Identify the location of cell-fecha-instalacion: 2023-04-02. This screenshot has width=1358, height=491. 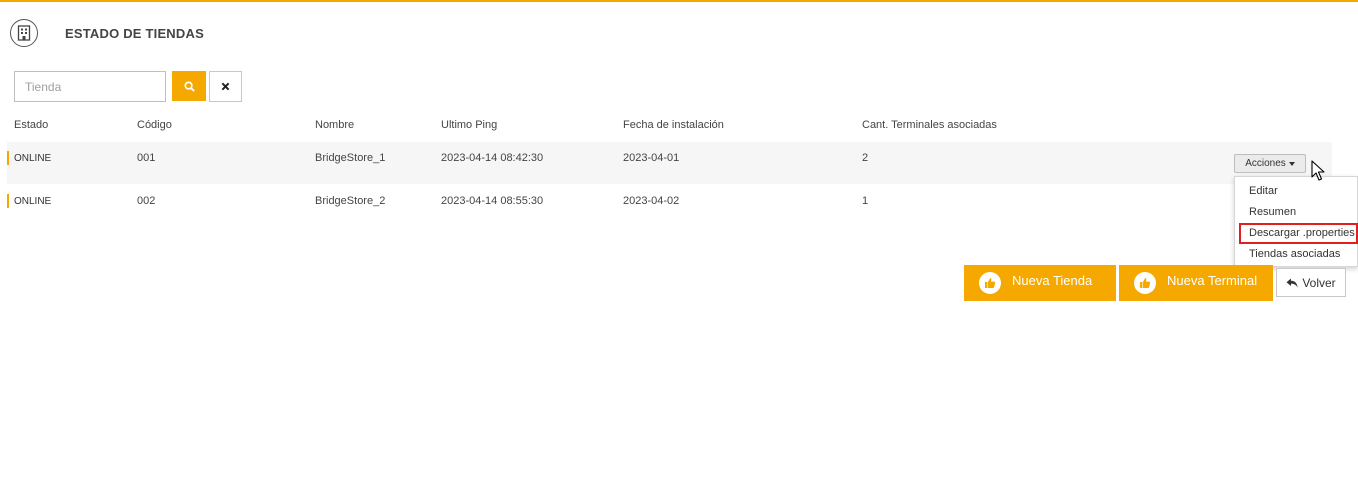
(651, 201).